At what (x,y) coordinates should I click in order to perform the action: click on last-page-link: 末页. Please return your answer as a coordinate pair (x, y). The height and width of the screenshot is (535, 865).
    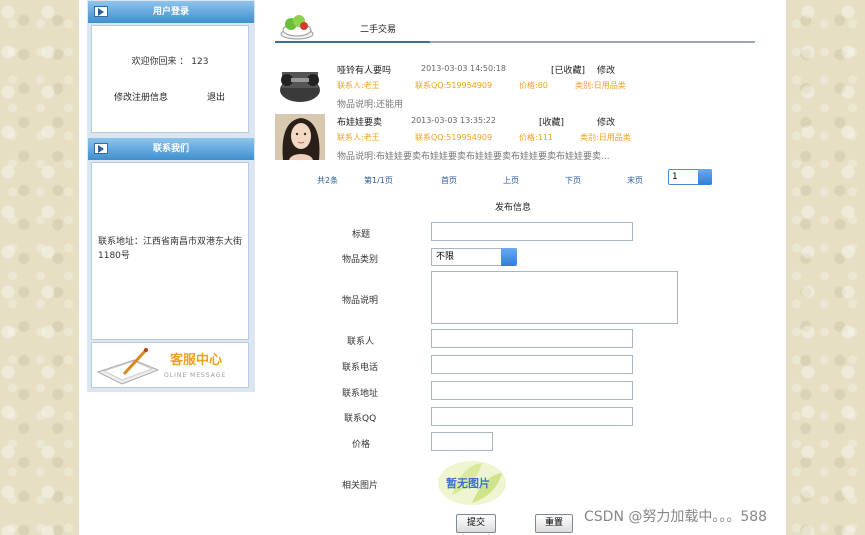
    Looking at the image, I should click on (635, 180).